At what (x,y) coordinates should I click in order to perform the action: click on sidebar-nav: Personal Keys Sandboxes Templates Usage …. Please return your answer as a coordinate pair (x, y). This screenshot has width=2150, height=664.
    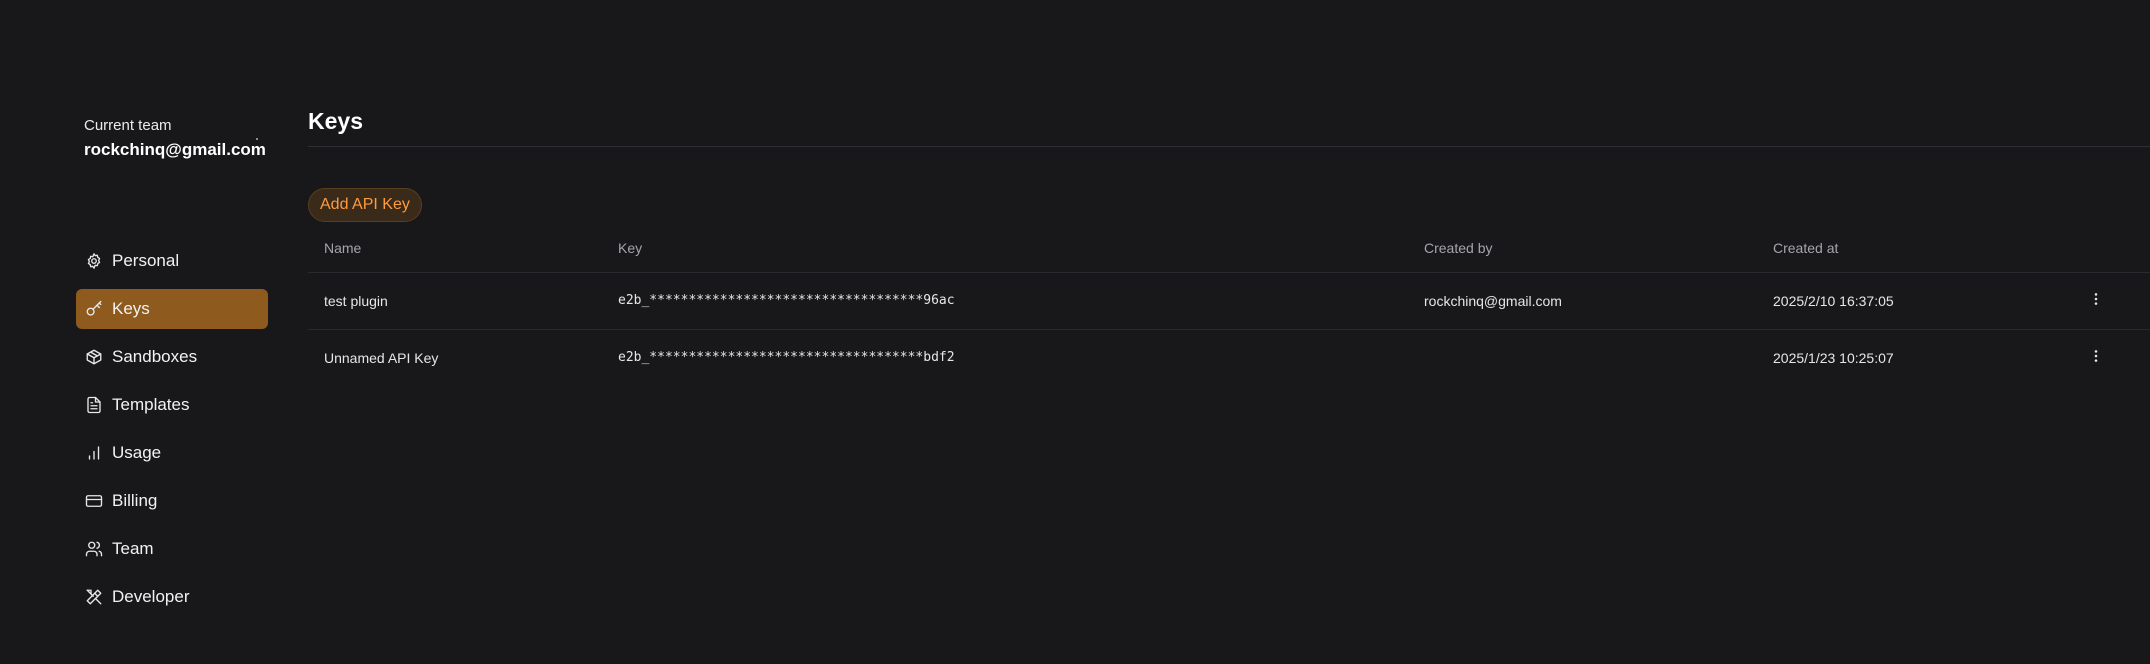
    Looking at the image, I should click on (172, 433).